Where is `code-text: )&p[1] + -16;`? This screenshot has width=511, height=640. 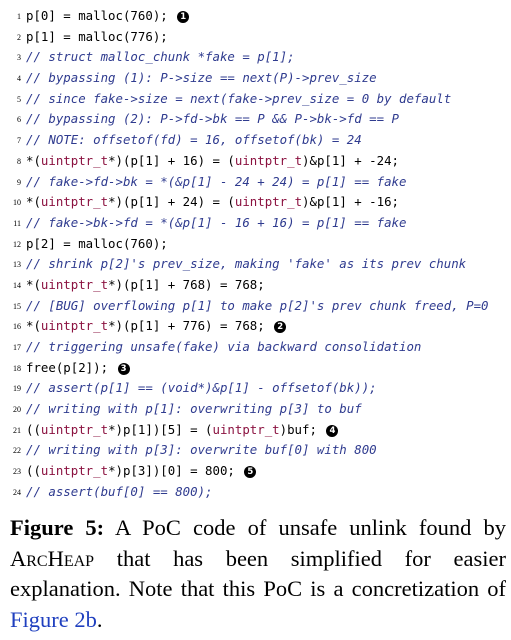
code-text: )&p[1] + -16; is located at coordinates (351, 202).